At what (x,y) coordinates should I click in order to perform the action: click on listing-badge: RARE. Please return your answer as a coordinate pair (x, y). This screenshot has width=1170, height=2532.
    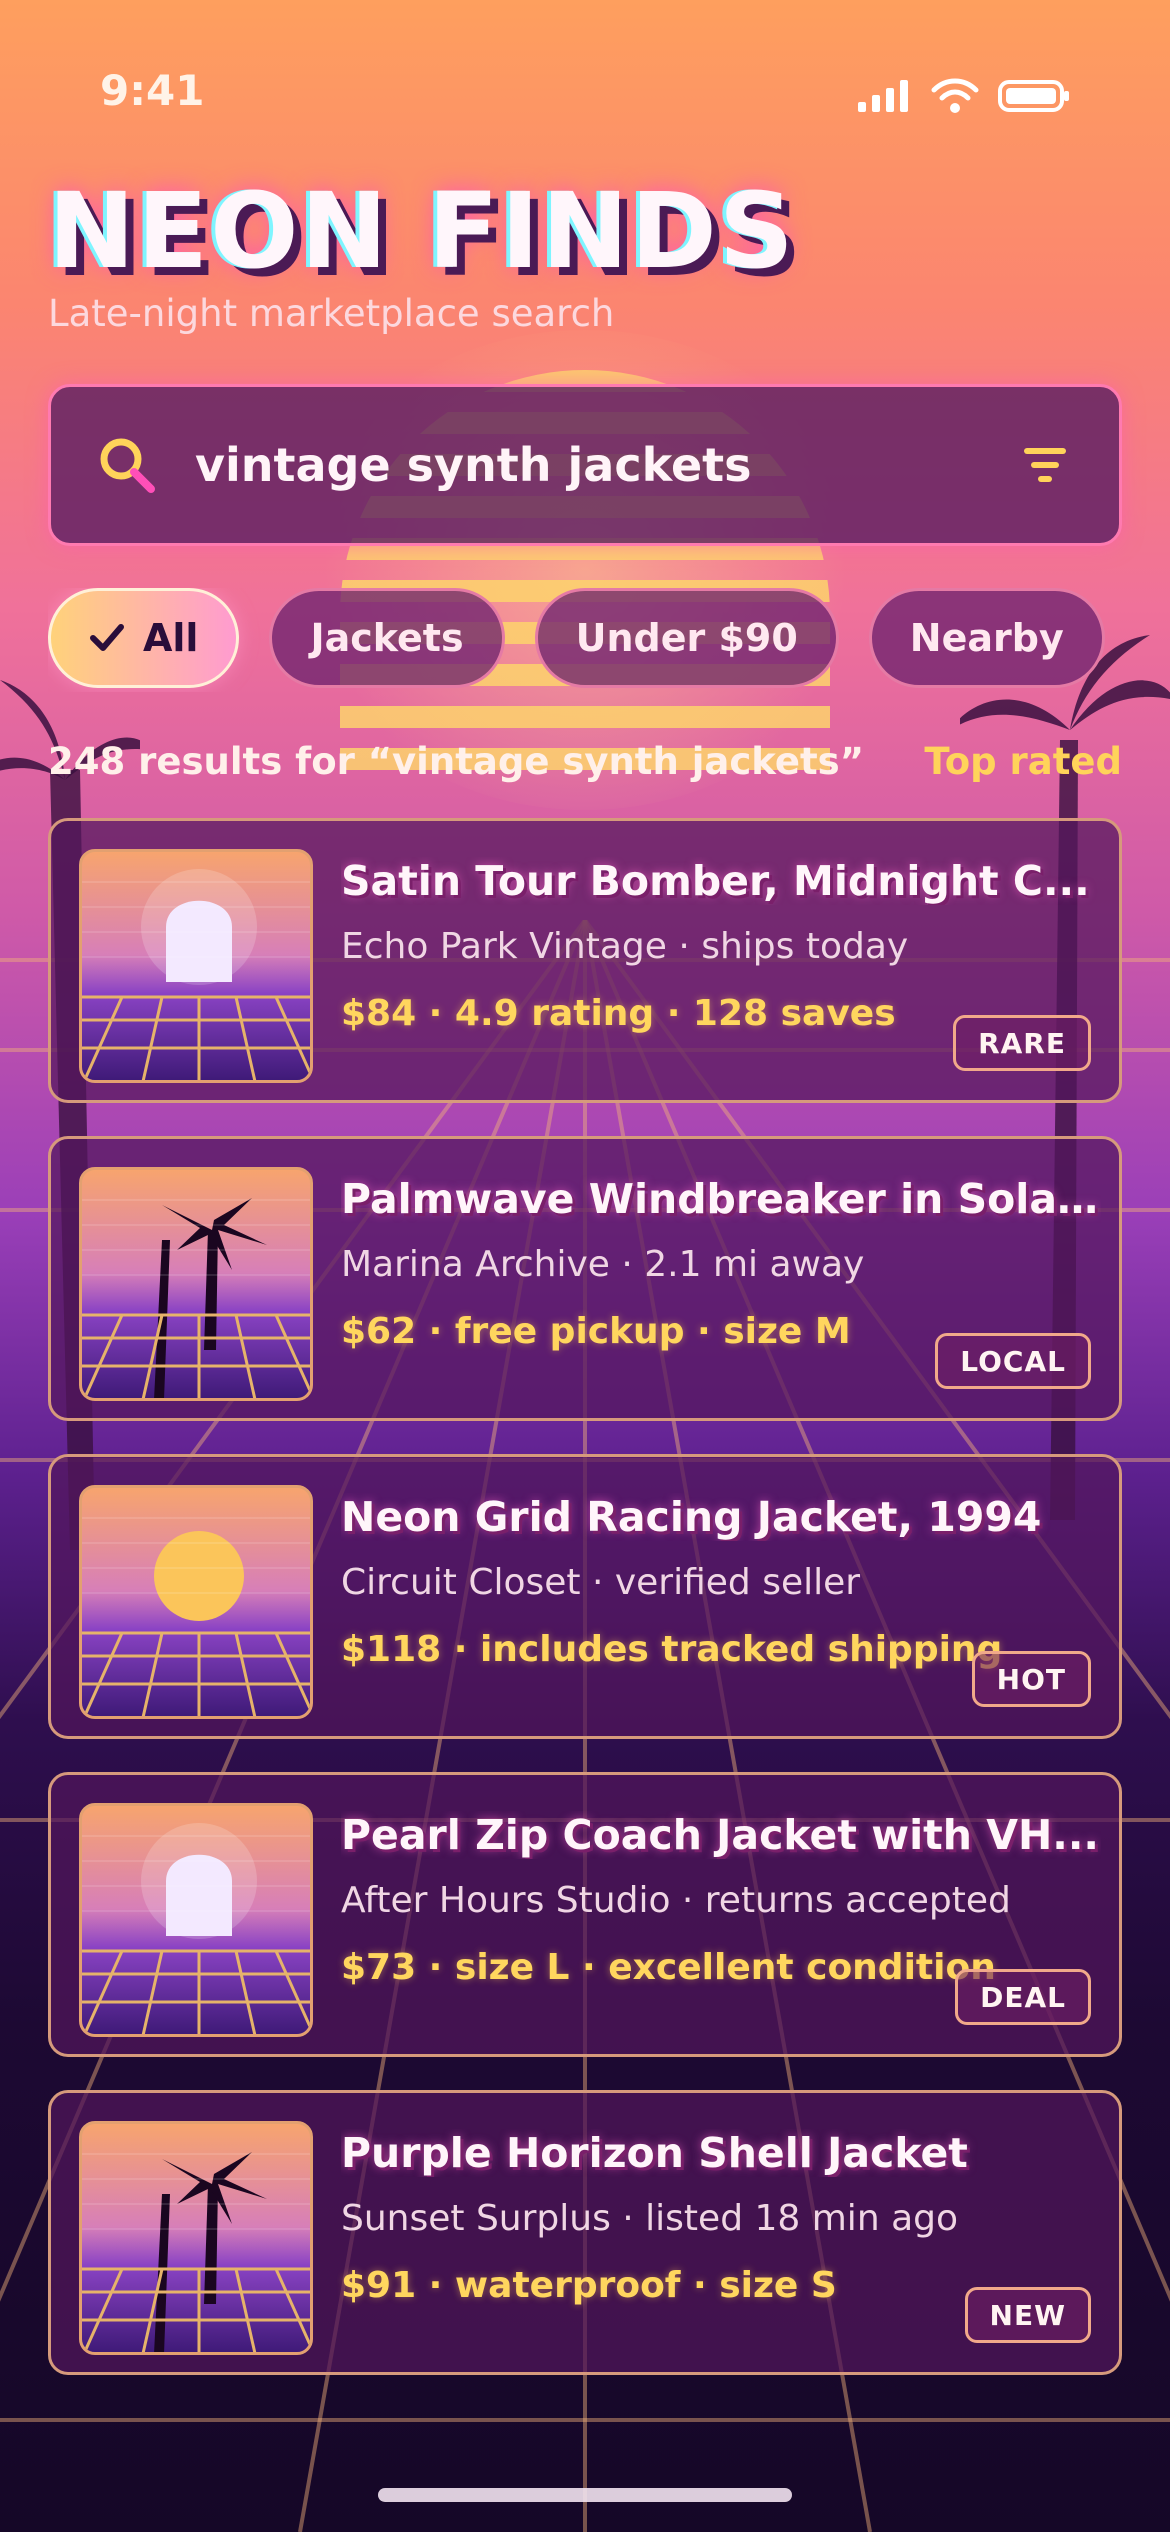
    Looking at the image, I should click on (1022, 1043).